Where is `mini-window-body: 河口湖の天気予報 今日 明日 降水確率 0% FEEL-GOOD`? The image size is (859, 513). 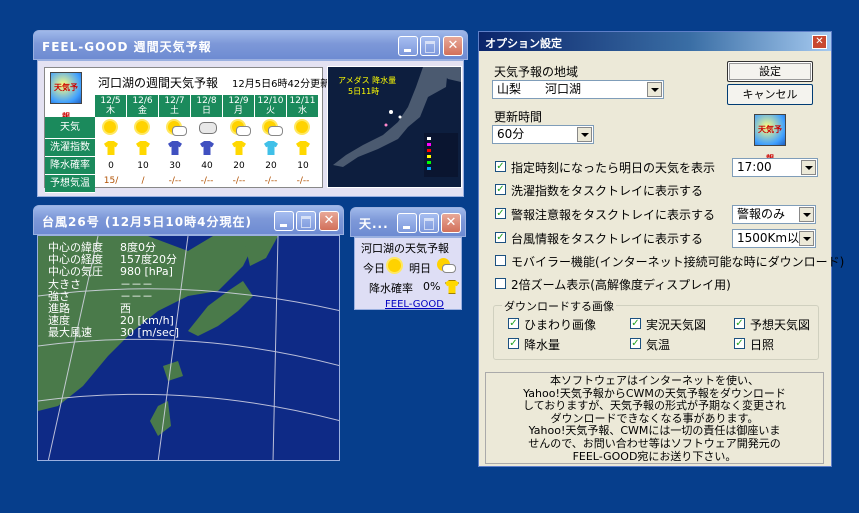
mini-window-body: 河口湖の天気予報 今日 明日 降水確率 0% FEEL-GOOD is located at coordinates (408, 273).